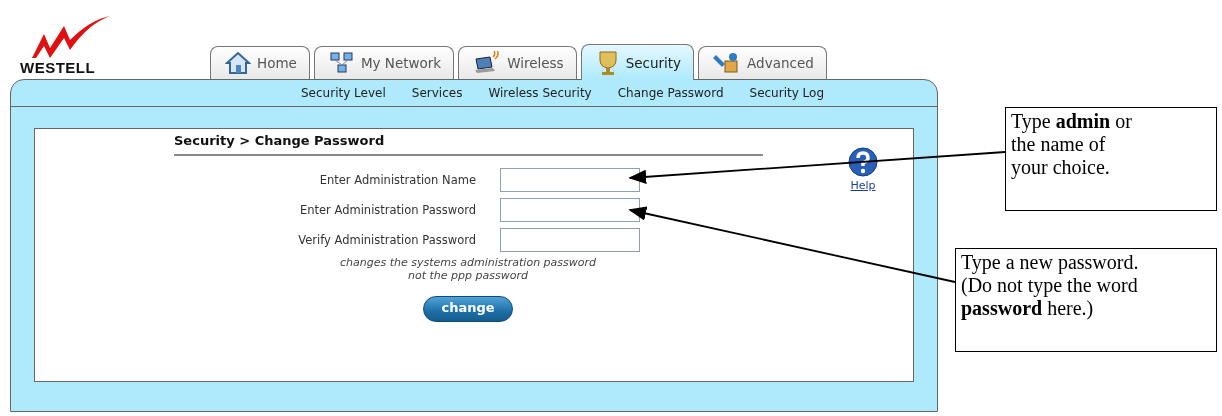  I want to click on field-label: Verify Administration Password, so click(386, 240).